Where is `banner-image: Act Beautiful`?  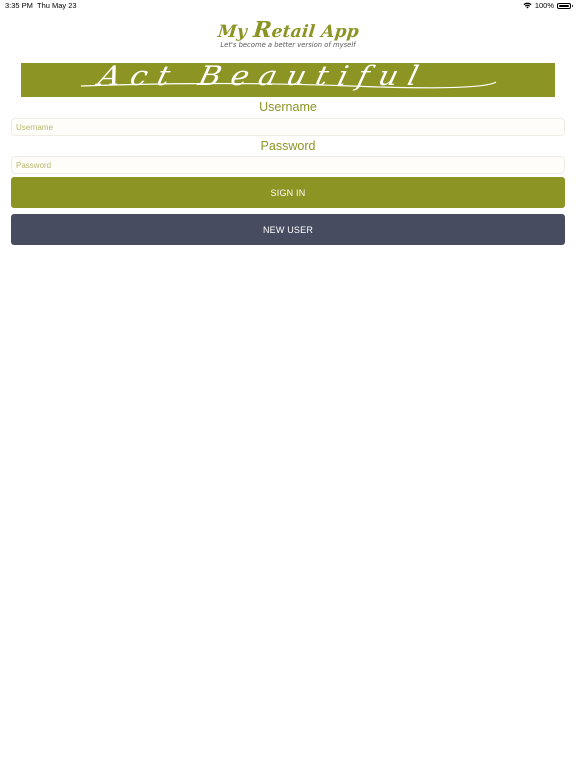 banner-image: Act Beautiful is located at coordinates (288, 80).